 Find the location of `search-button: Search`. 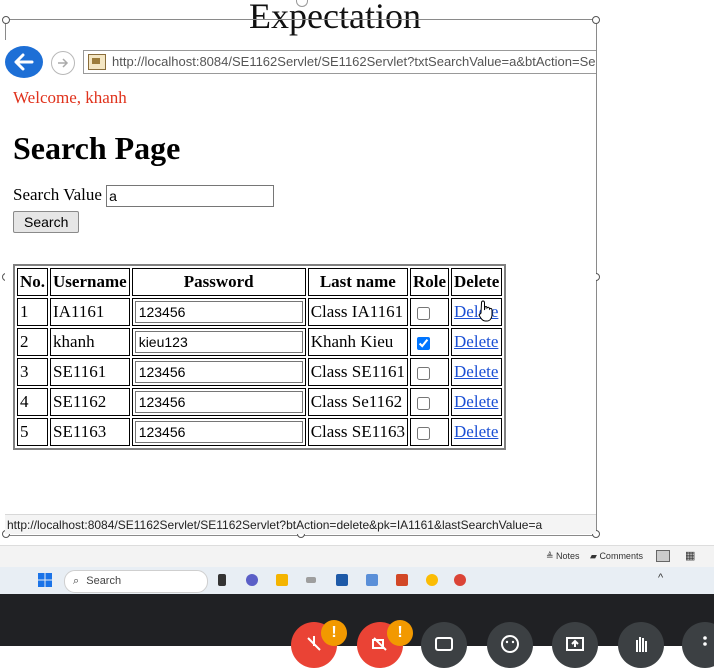

search-button: Search is located at coordinates (46, 222).